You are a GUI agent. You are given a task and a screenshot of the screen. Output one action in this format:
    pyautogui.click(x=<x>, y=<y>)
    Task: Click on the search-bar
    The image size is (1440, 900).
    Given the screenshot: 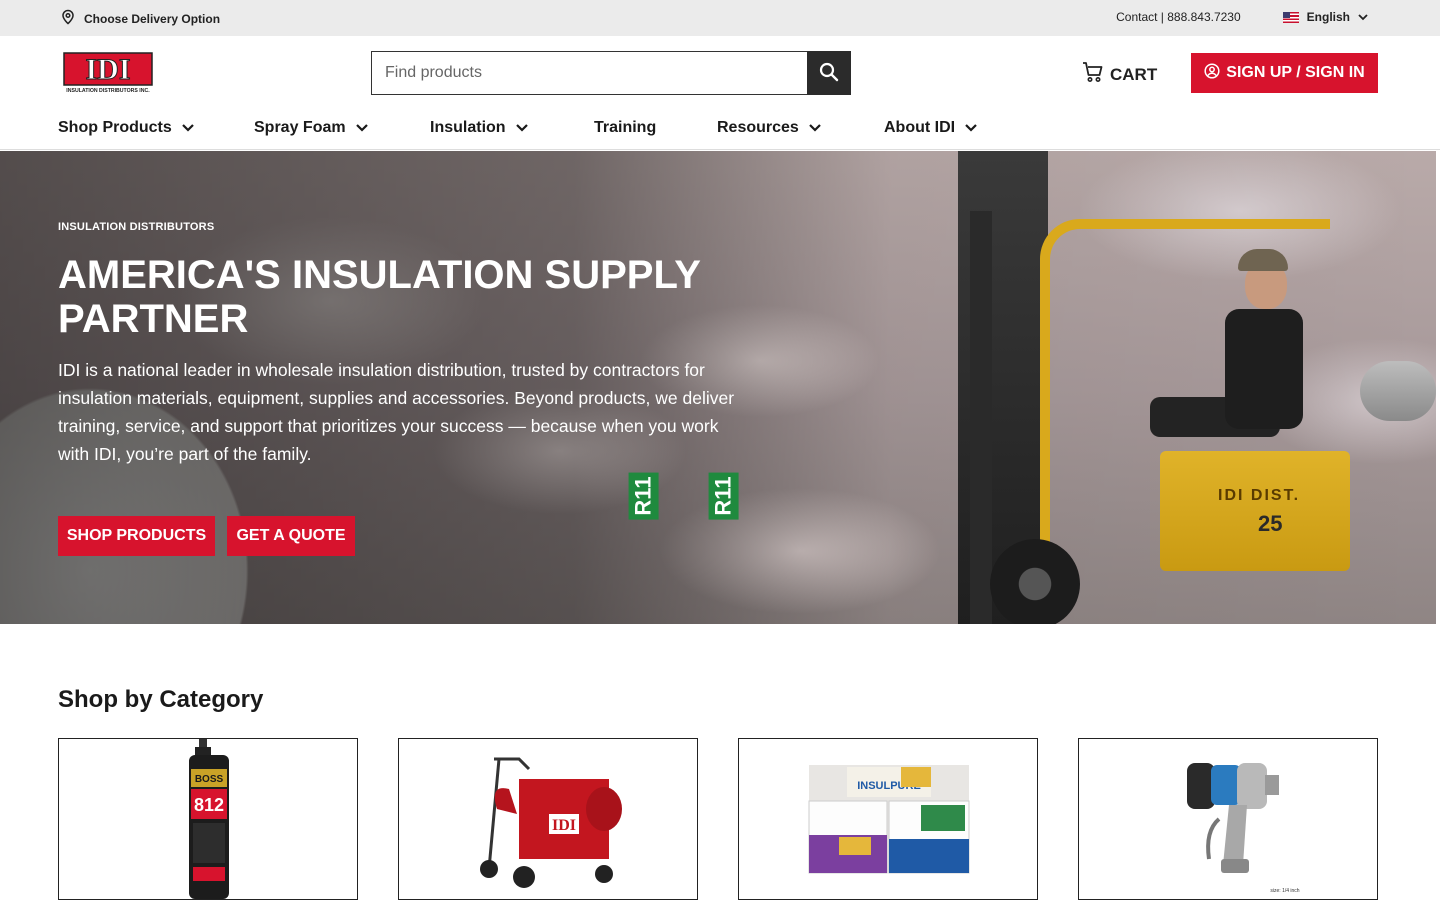 What is the action you would take?
    pyautogui.click(x=611, y=73)
    